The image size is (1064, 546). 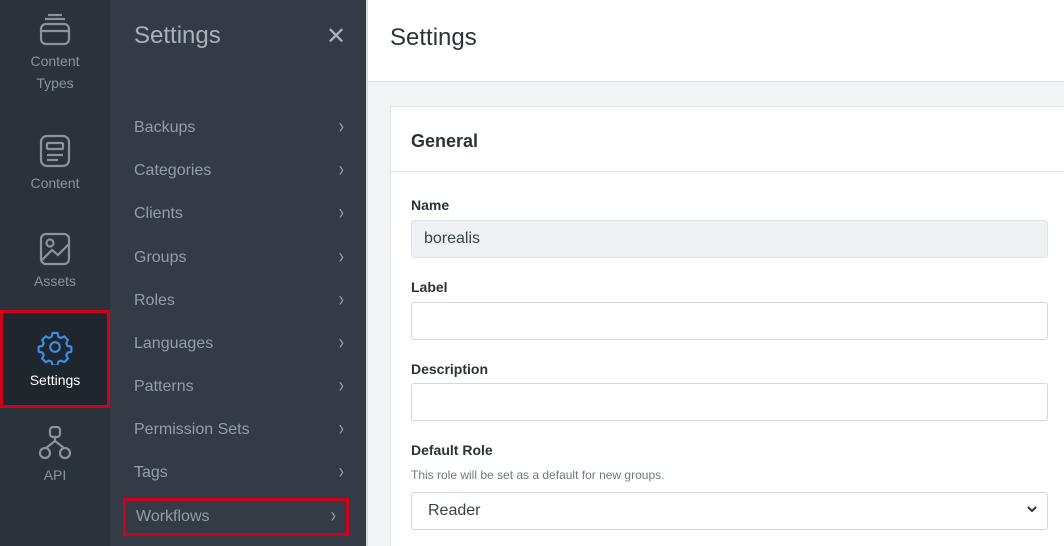 I want to click on menu-item-label: Groups, so click(x=160, y=257).